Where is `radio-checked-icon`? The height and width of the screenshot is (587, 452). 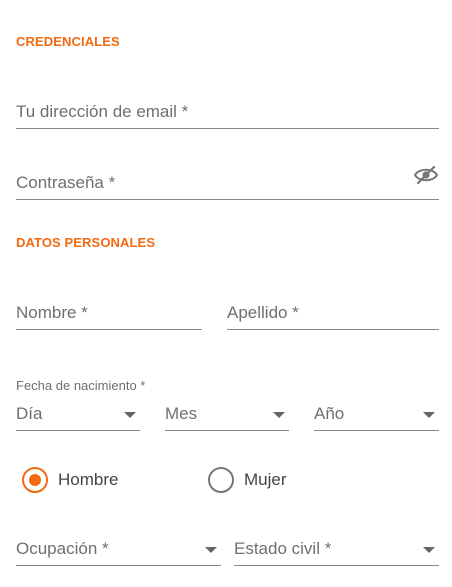
radio-checked-icon is located at coordinates (35, 480).